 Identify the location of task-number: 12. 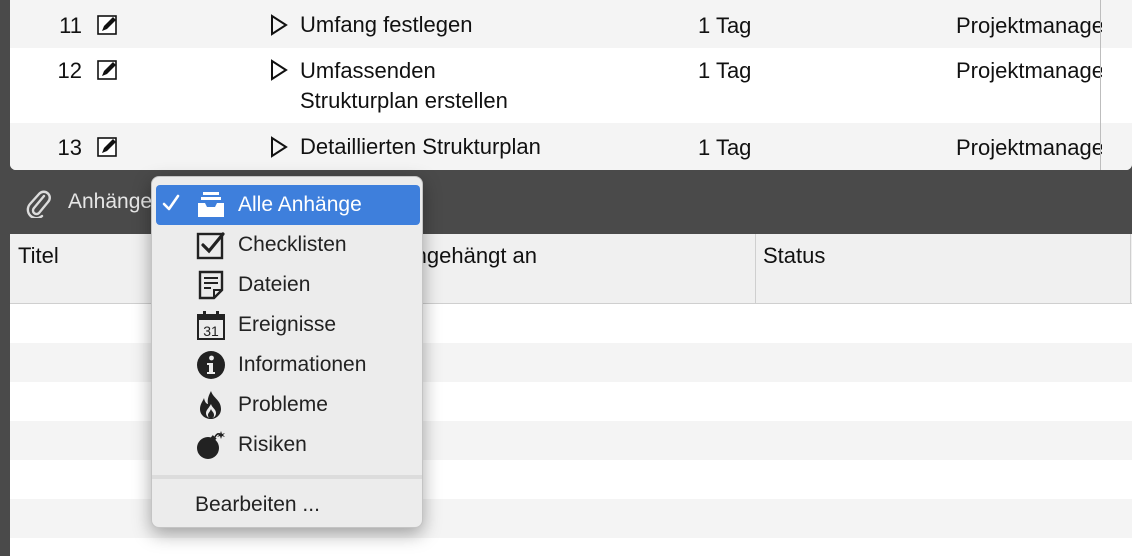
(69, 70).